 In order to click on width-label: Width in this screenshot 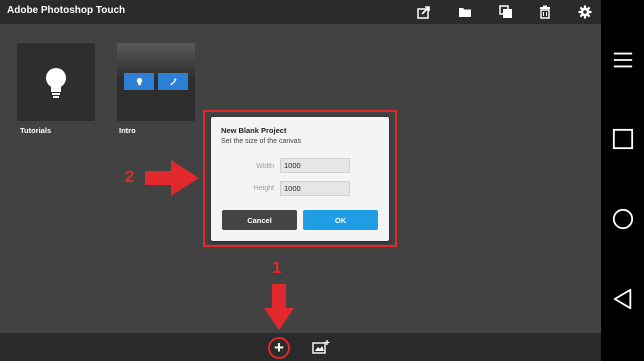, I will do `click(265, 166)`.